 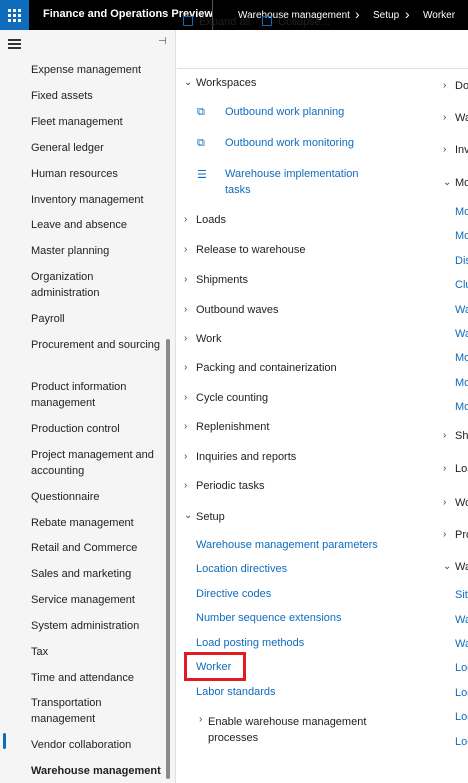 What do you see at coordinates (96, 395) in the screenshot?
I see `sidebar-item: Product information management` at bounding box center [96, 395].